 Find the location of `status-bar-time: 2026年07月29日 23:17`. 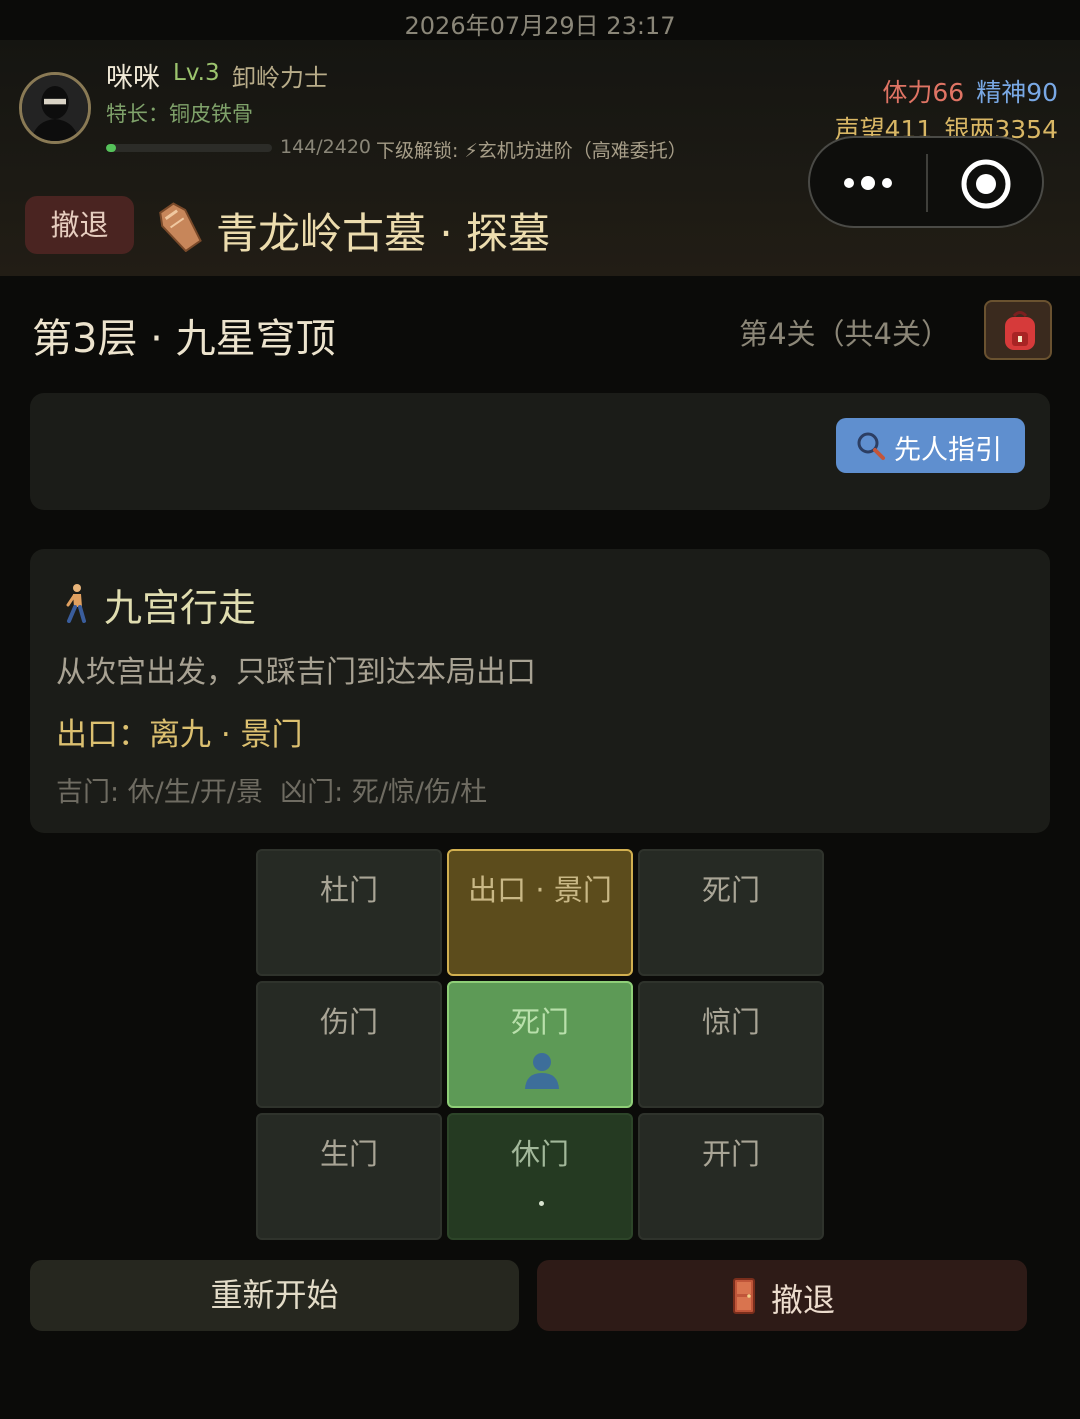

status-bar-time: 2026年07月29日 23:17 is located at coordinates (540, 26).